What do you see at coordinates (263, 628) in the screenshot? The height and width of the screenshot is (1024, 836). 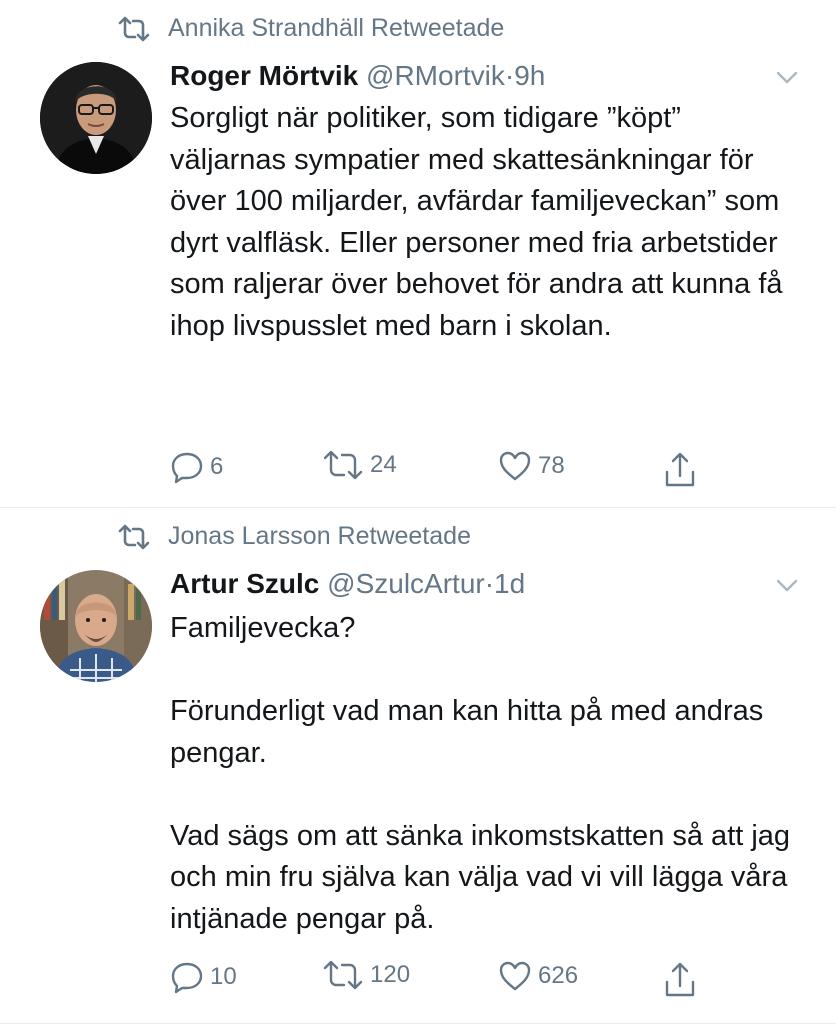 I see `tweet-paragraph: Familjevecka?` at bounding box center [263, 628].